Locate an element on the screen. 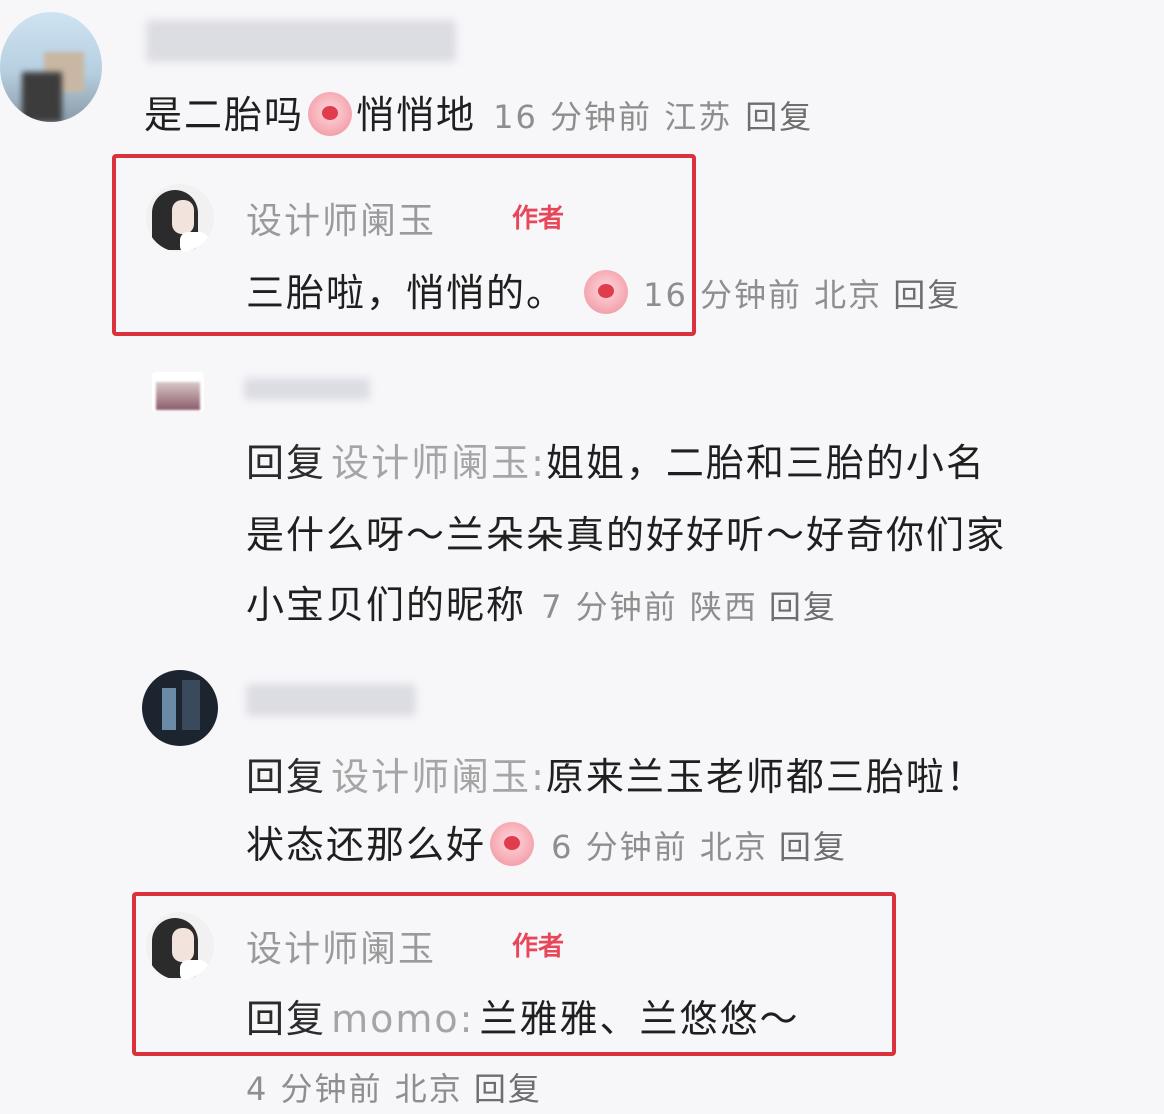  comment-text: 是二胎吗 is located at coordinates (224, 115).